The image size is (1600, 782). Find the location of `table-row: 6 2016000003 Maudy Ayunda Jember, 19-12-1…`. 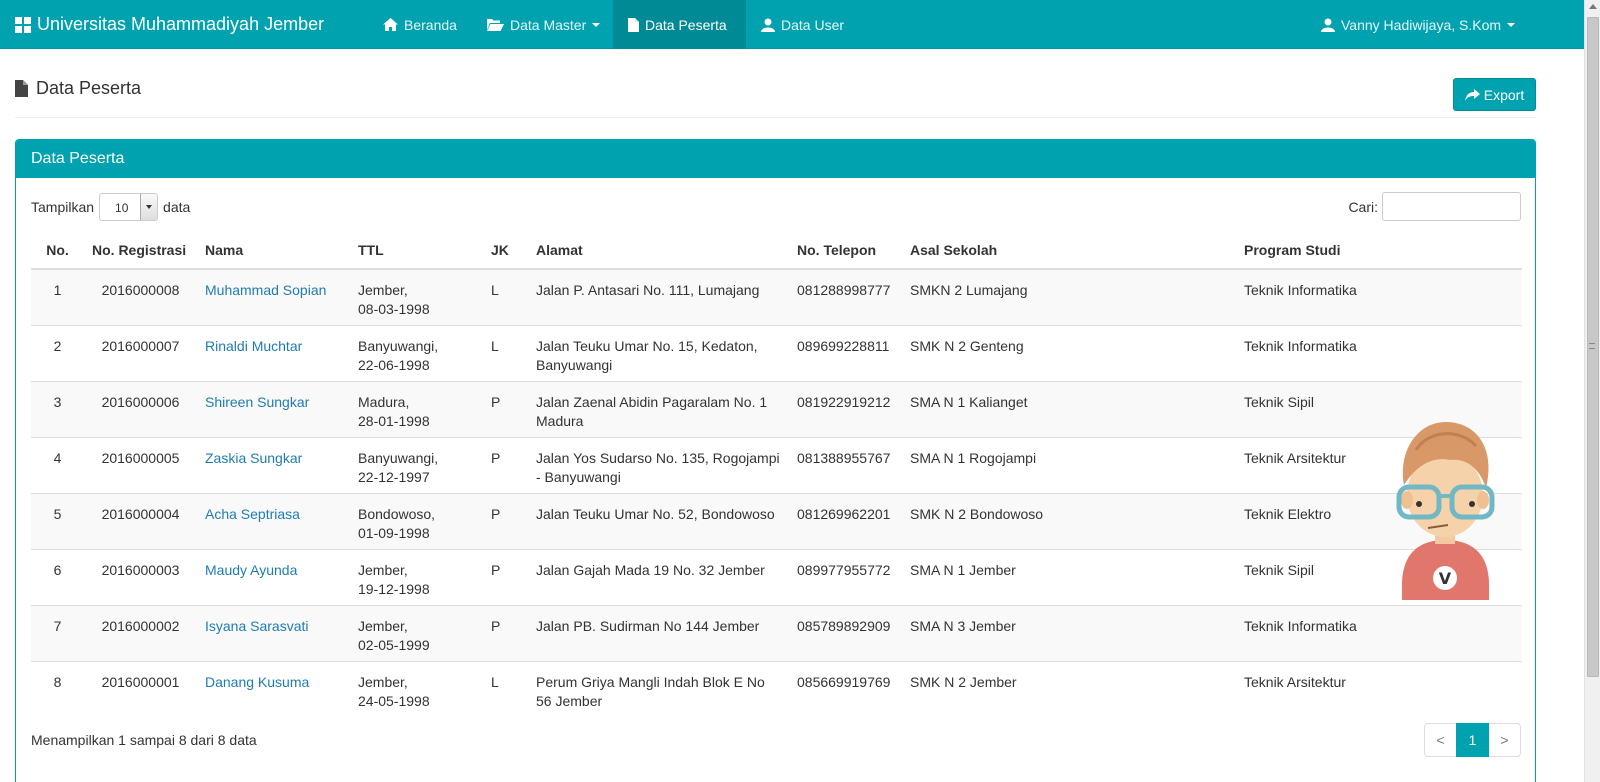

table-row: 6 2016000003 Maudy Ayunda Jember, 19-12-1… is located at coordinates (776, 576).